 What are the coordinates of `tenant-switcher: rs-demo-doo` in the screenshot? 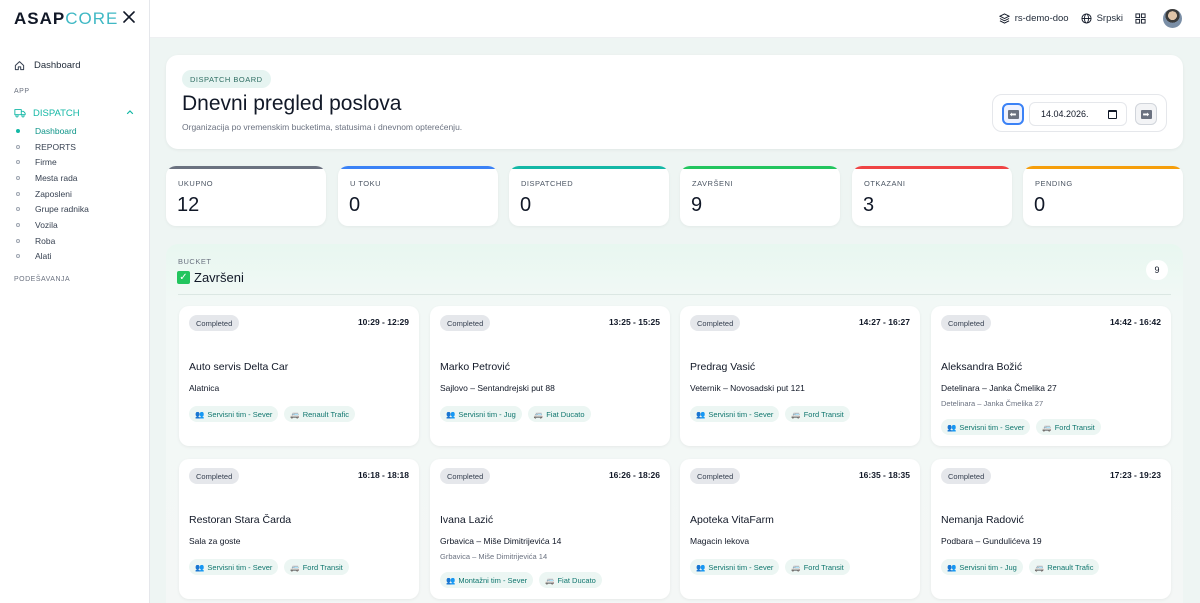 It's located at (1033, 18).